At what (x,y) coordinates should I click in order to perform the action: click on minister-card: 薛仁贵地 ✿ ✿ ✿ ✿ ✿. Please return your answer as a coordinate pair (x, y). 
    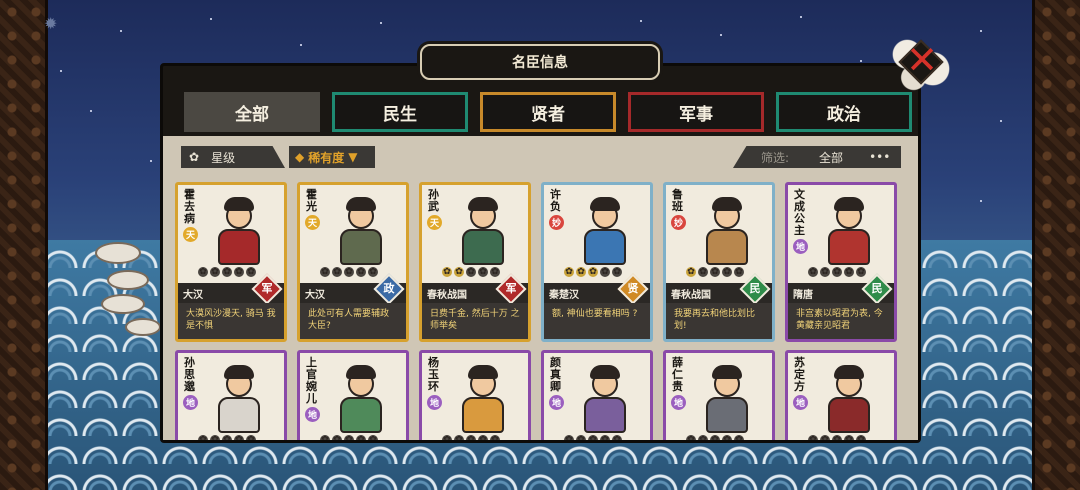
    Looking at the image, I should click on (719, 395).